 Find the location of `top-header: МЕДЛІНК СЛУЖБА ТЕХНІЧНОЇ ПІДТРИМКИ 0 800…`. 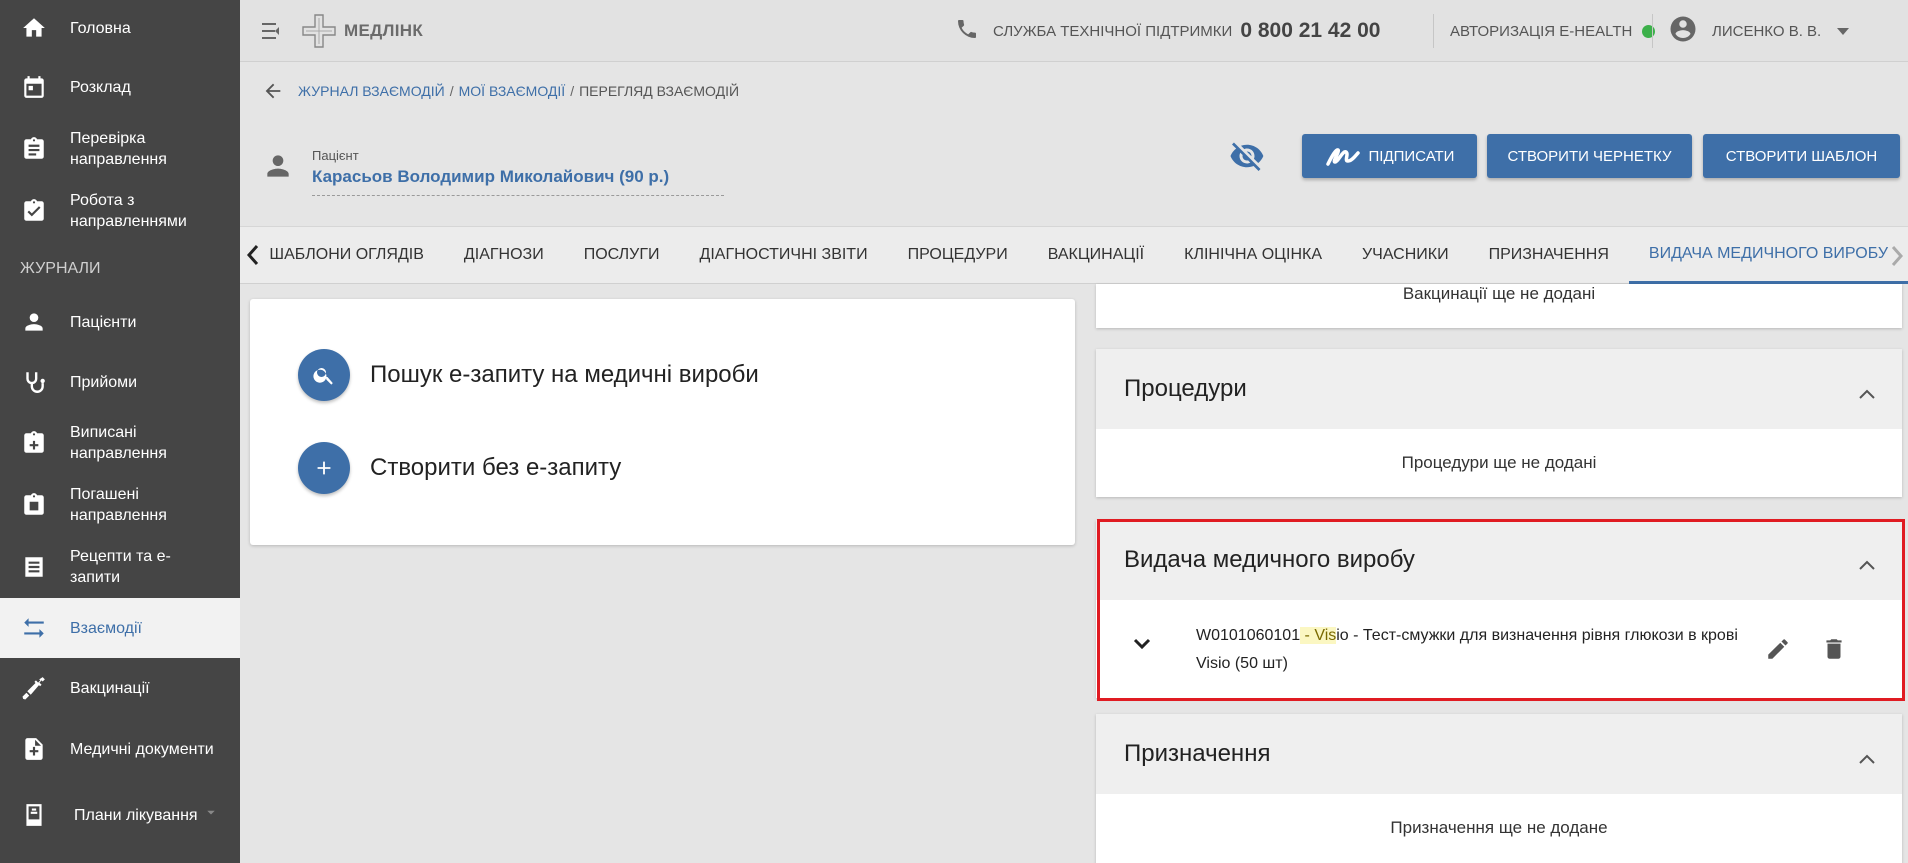

top-header: МЕДЛІНК СЛУЖБА ТЕХНІЧНОЇ ПІДТРИМКИ 0 800… is located at coordinates (1074, 31).